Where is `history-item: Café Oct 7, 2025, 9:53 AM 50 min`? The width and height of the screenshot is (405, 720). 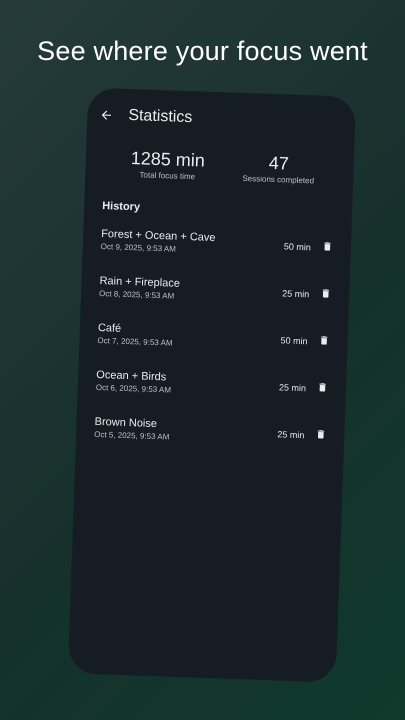 history-item: Café Oct 7, 2025, 9:53 AM 50 min is located at coordinates (213, 349).